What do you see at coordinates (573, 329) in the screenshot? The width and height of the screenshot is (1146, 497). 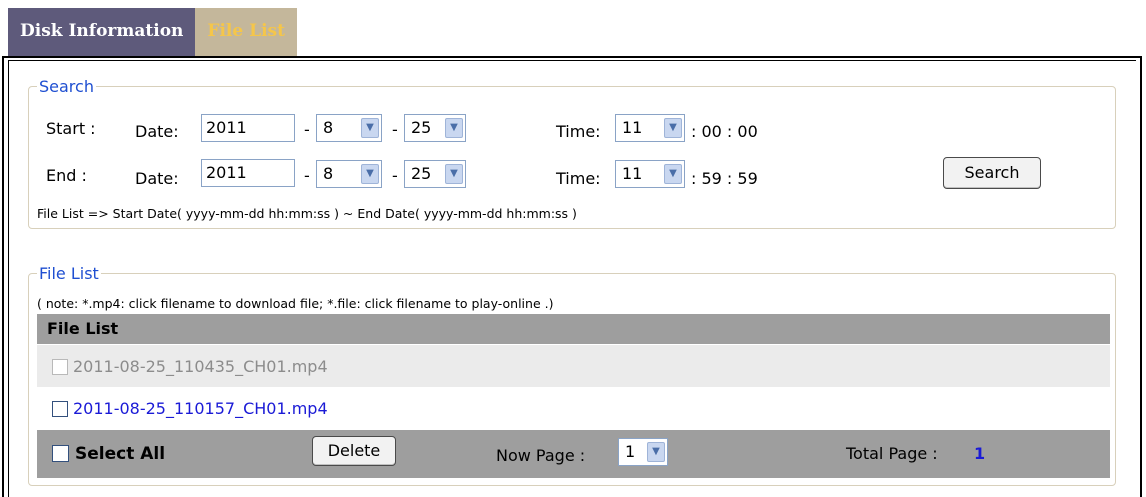 I see `file-list-header: File List` at bounding box center [573, 329].